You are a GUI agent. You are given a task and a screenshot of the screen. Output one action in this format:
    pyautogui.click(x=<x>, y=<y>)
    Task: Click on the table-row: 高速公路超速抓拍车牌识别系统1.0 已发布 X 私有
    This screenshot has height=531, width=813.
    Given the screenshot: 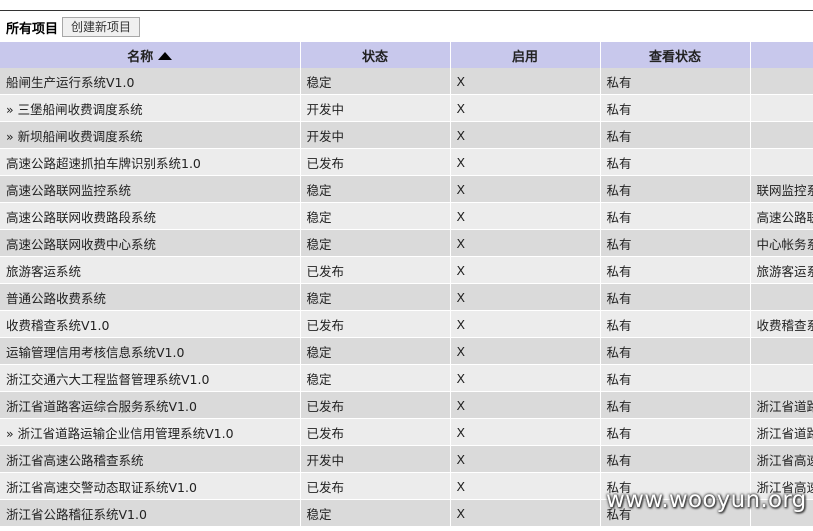 What is the action you would take?
    pyautogui.click(x=406, y=162)
    